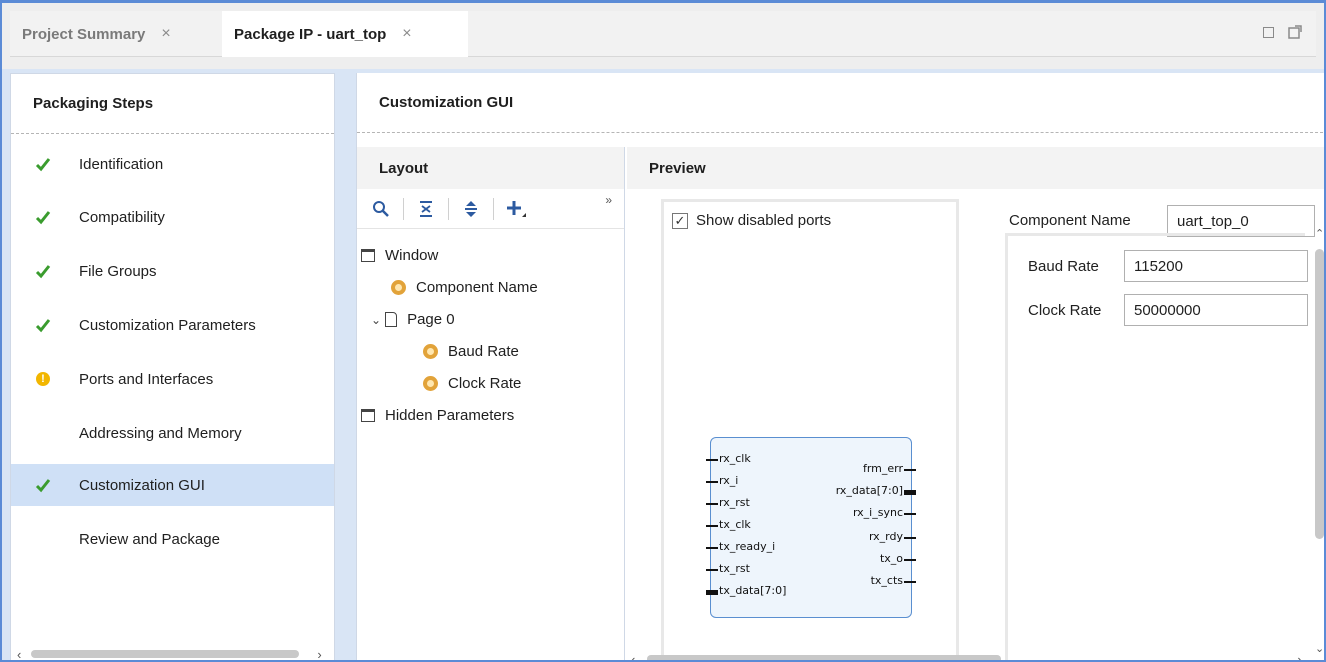 This screenshot has height=662, width=1326. What do you see at coordinates (431, 319) in the screenshot?
I see `tree-label: Page 0` at bounding box center [431, 319].